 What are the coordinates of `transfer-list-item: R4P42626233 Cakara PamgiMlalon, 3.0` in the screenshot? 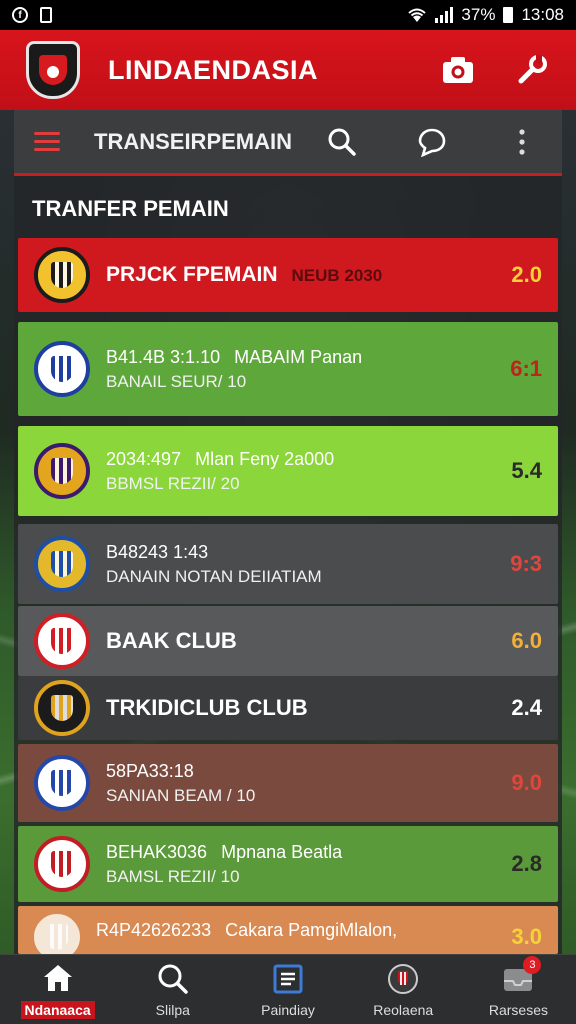 It's located at (288, 930).